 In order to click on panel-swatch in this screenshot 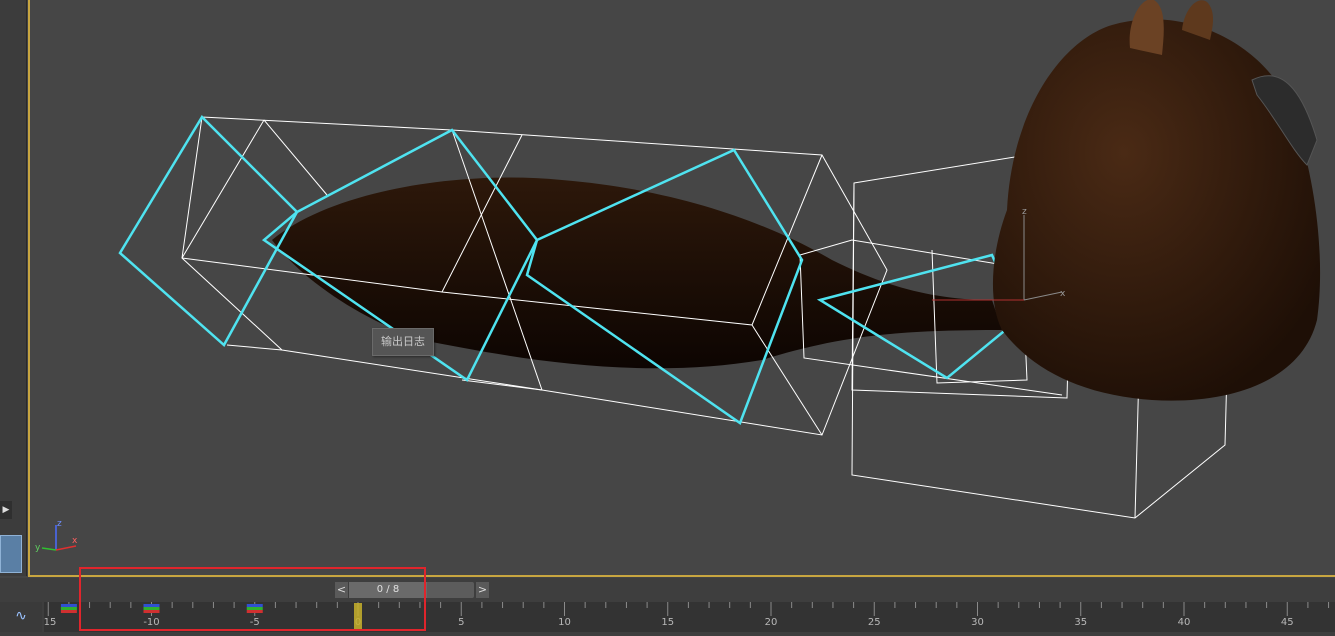, I will do `click(11, 554)`.